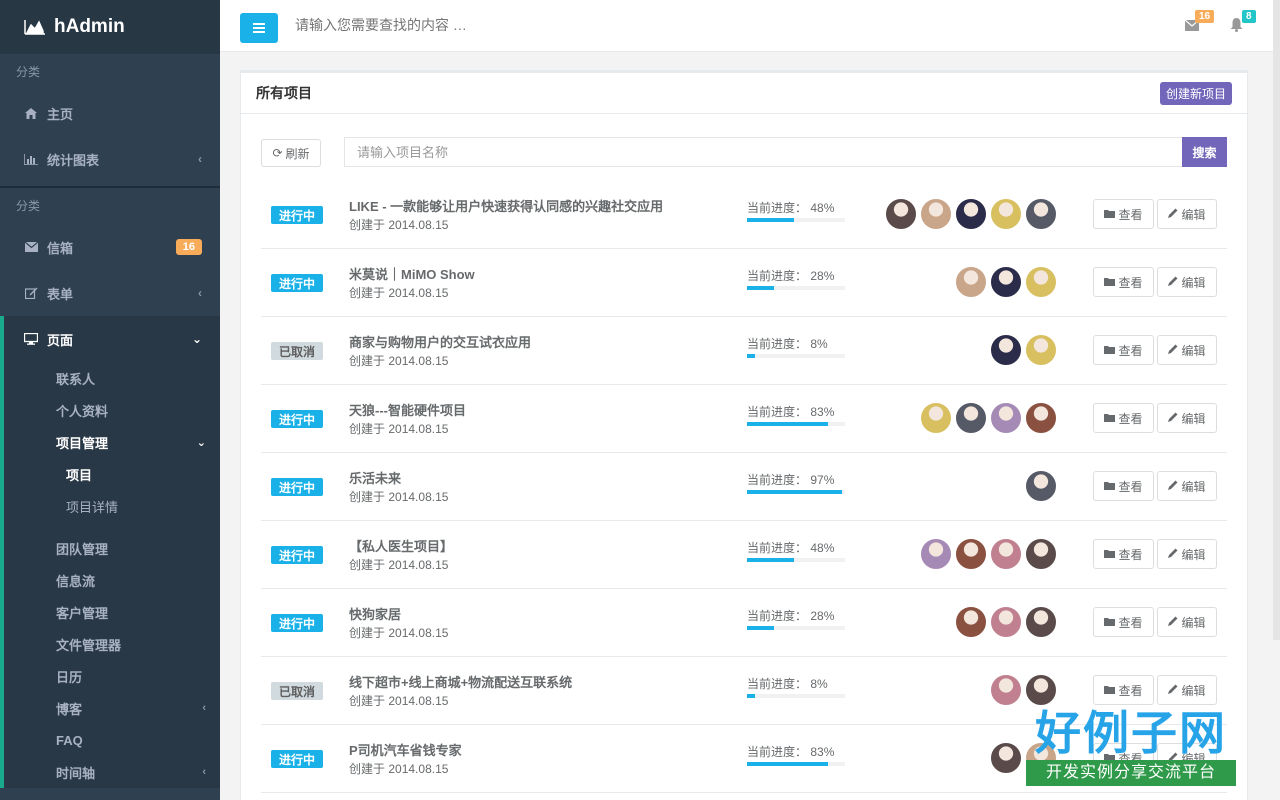 The image size is (1280, 800). What do you see at coordinates (407, 409) in the screenshot?
I see `project-title: 天狼---智能硬件项目` at bounding box center [407, 409].